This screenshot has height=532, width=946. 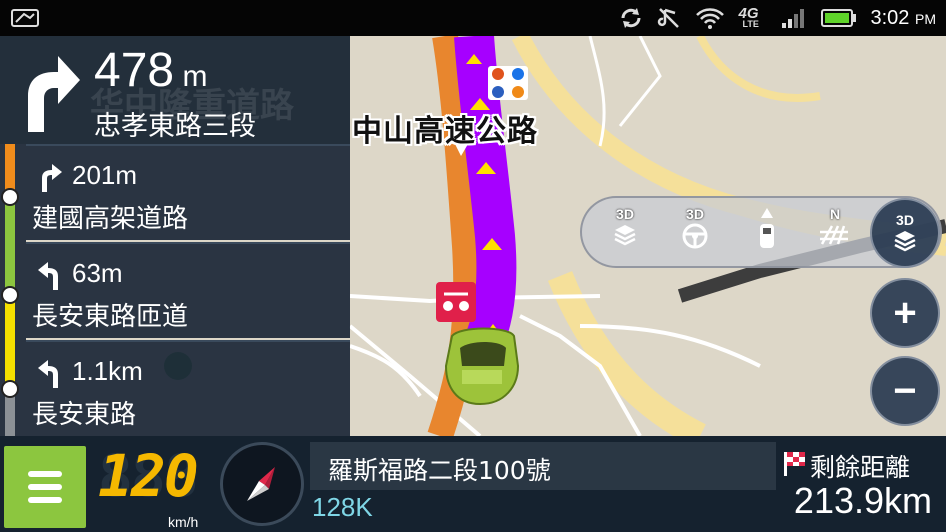 What do you see at coordinates (84, 415) in the screenshot?
I see `step-road: 長安東路` at bounding box center [84, 415].